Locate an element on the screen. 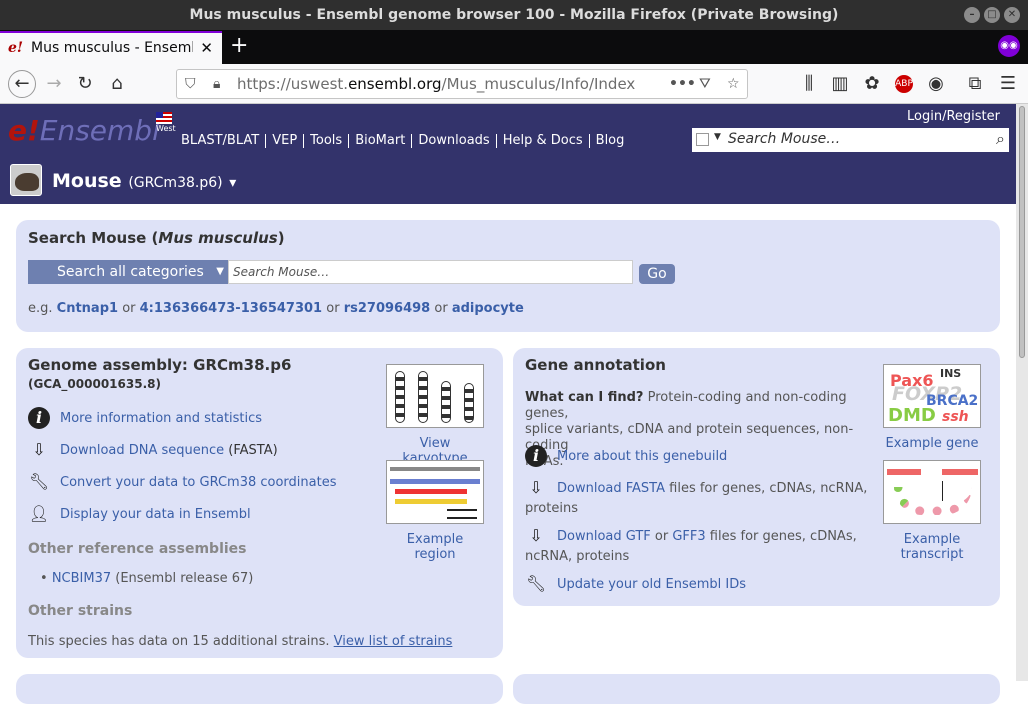 This screenshot has height=704, width=1028. mouse-species-image is located at coordinates (26, 180).